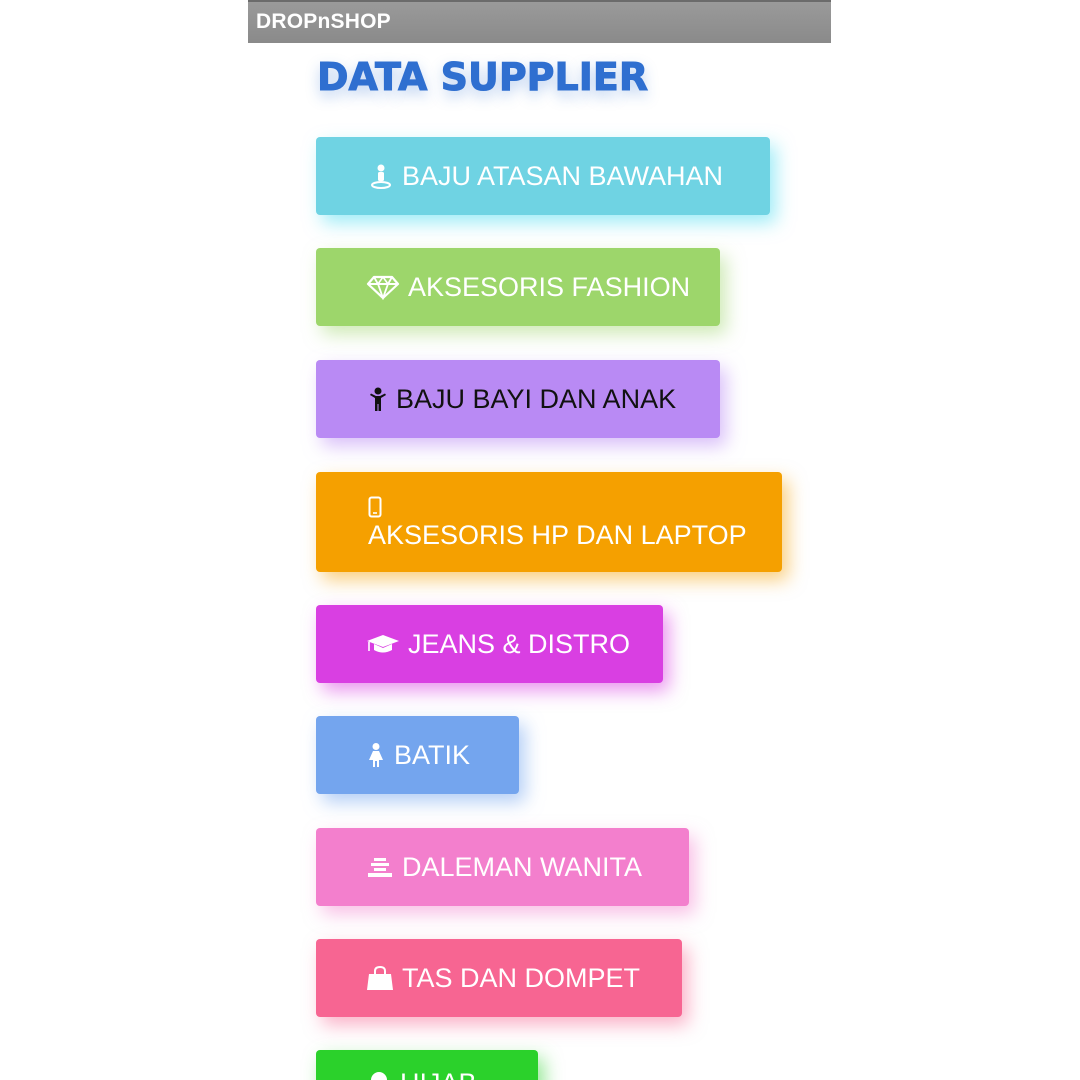 This screenshot has width=1080, height=1080. What do you see at coordinates (383, 287) in the screenshot?
I see `diamond-icon` at bounding box center [383, 287].